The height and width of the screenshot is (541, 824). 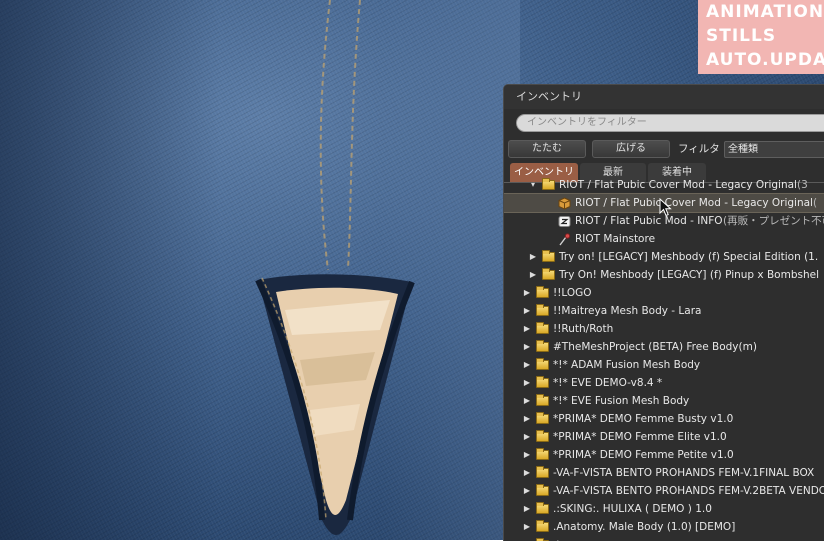 I want to click on folder-row: ▶ *PRIMA* DEMO Femme Busty v1.0, so click(x=664, y=419).